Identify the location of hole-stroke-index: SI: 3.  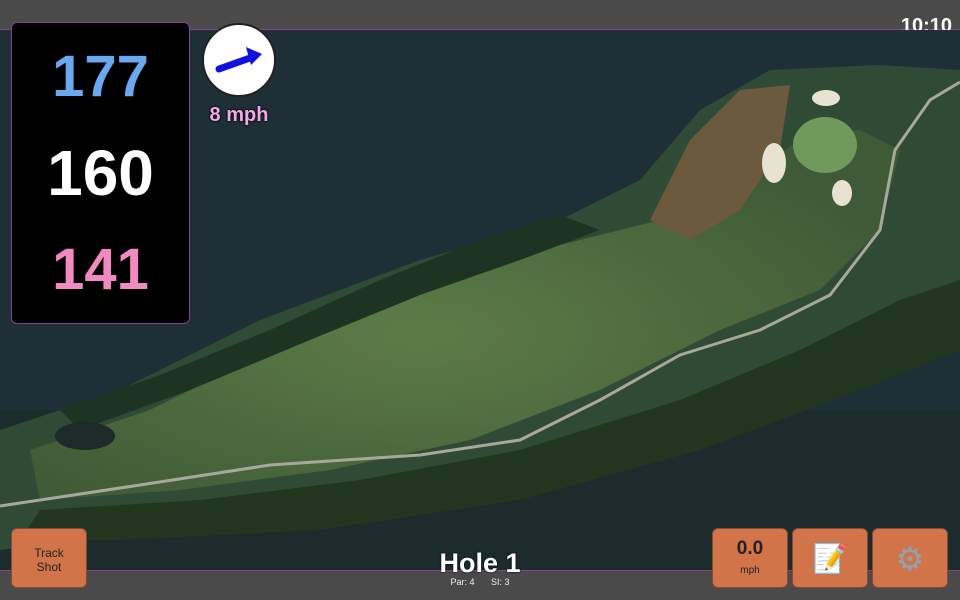
(500, 582).